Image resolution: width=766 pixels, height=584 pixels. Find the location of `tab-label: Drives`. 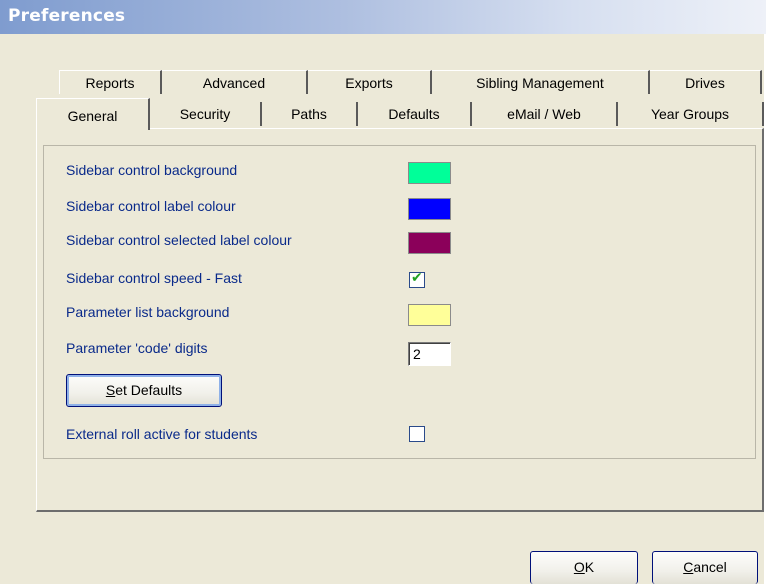

tab-label: Drives is located at coordinates (705, 83).